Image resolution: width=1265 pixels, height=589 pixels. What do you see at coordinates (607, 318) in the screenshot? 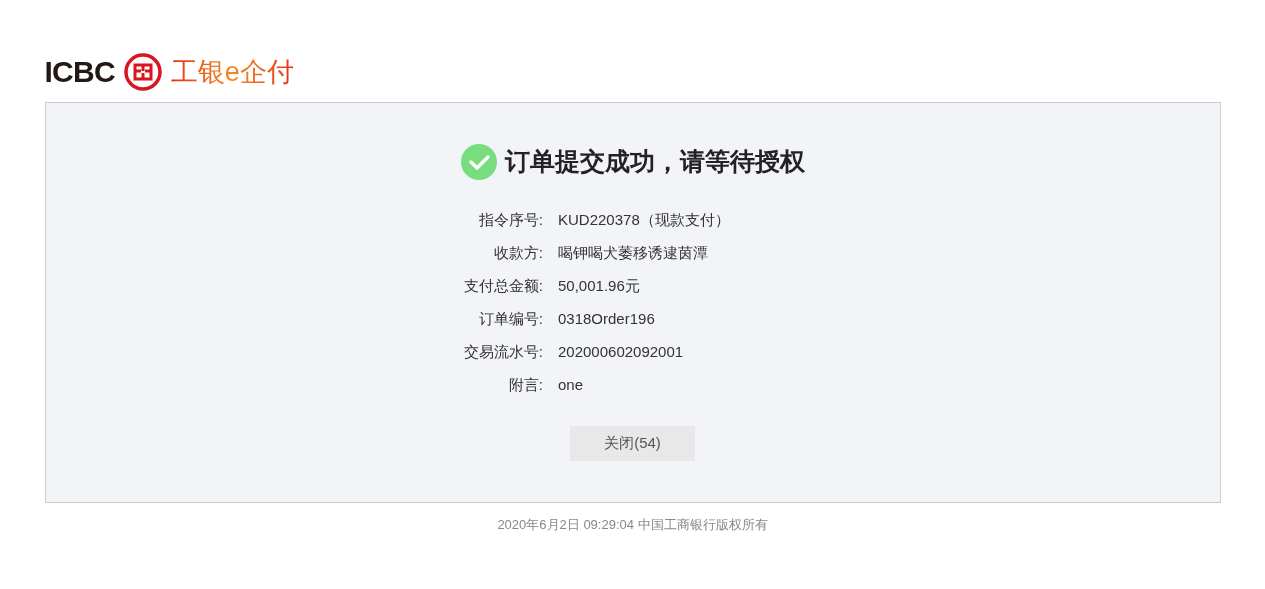
I see `detail-value: 0318Order196` at bounding box center [607, 318].